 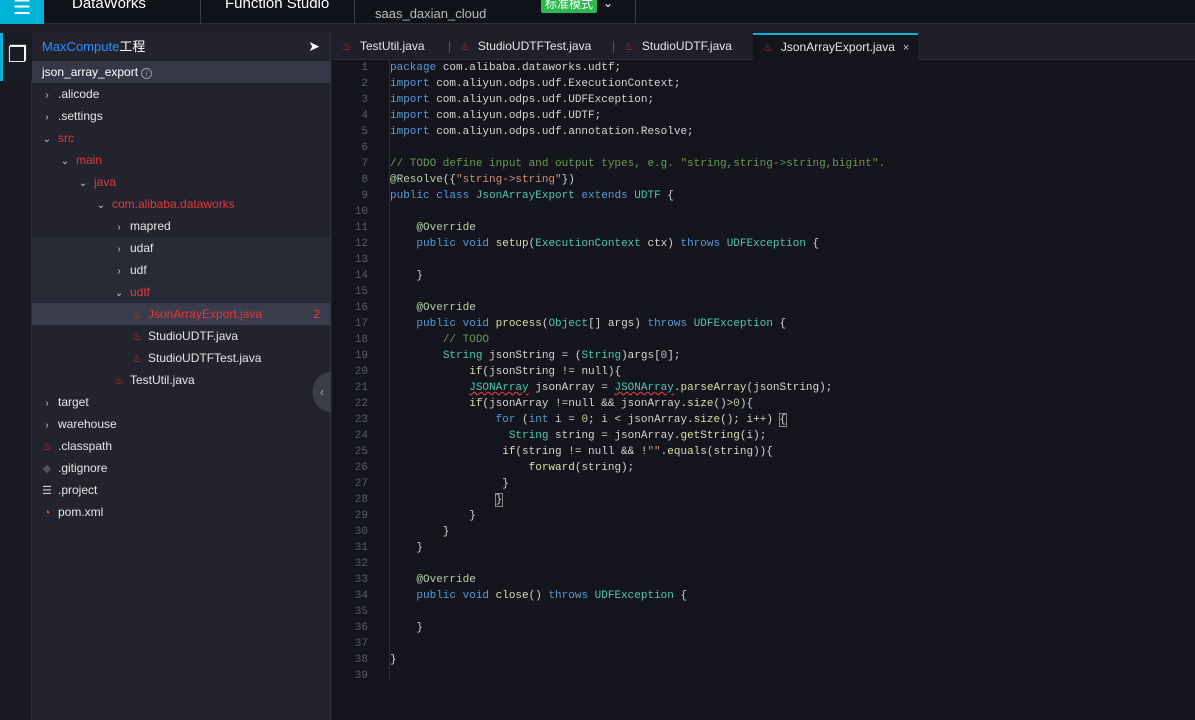 What do you see at coordinates (361, 388) in the screenshot?
I see `line-number: 21` at bounding box center [361, 388].